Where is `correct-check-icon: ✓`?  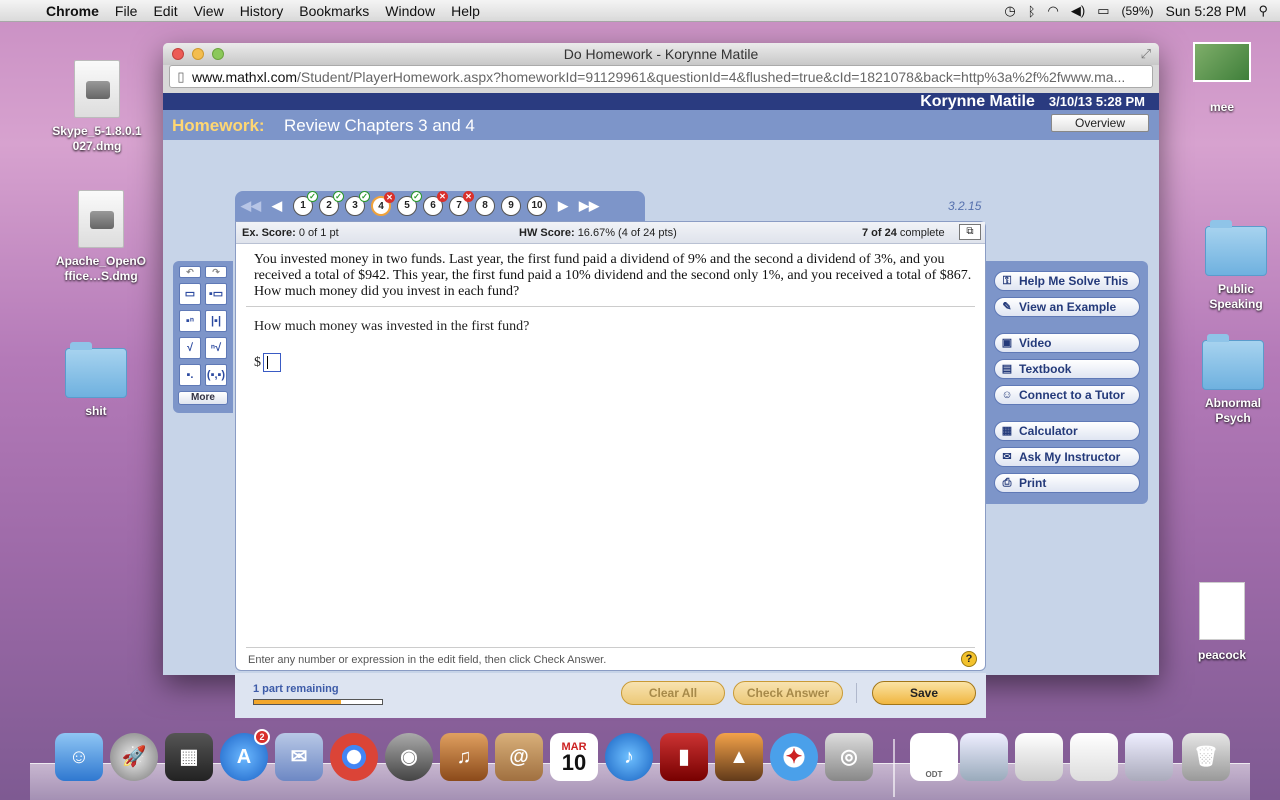
correct-check-icon: ✓ is located at coordinates (312, 196).